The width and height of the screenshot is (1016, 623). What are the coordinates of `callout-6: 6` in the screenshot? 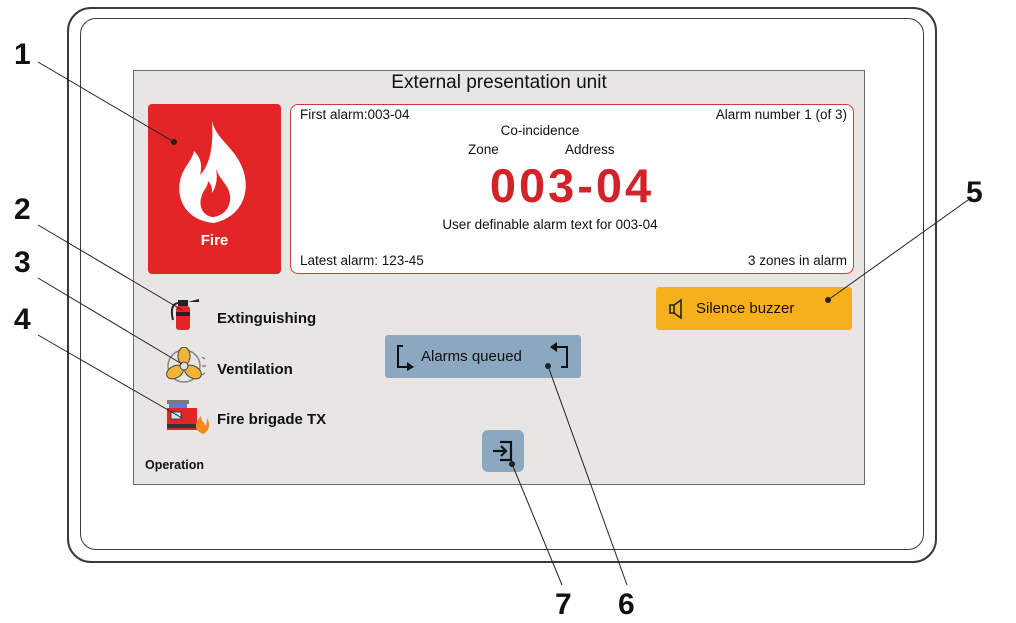 It's located at (626, 604).